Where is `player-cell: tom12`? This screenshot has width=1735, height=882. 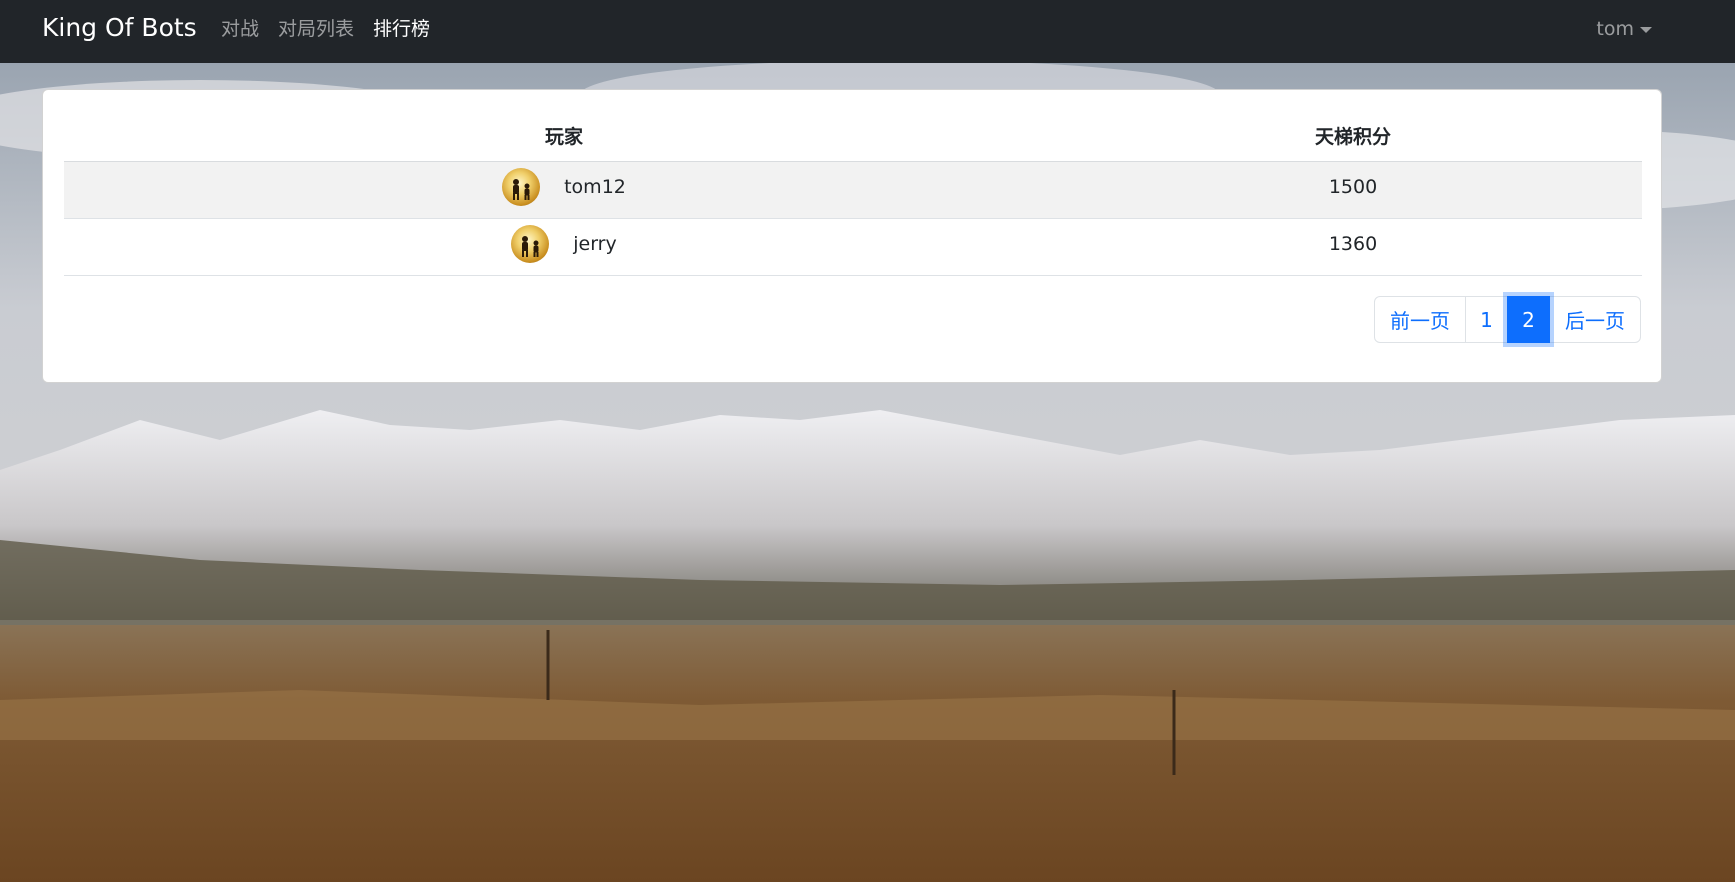 player-cell: tom12 is located at coordinates (564, 190).